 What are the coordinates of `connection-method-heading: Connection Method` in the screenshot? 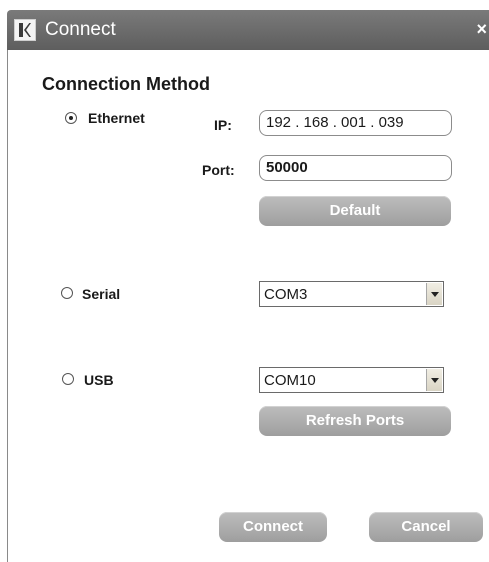 It's located at (126, 84).